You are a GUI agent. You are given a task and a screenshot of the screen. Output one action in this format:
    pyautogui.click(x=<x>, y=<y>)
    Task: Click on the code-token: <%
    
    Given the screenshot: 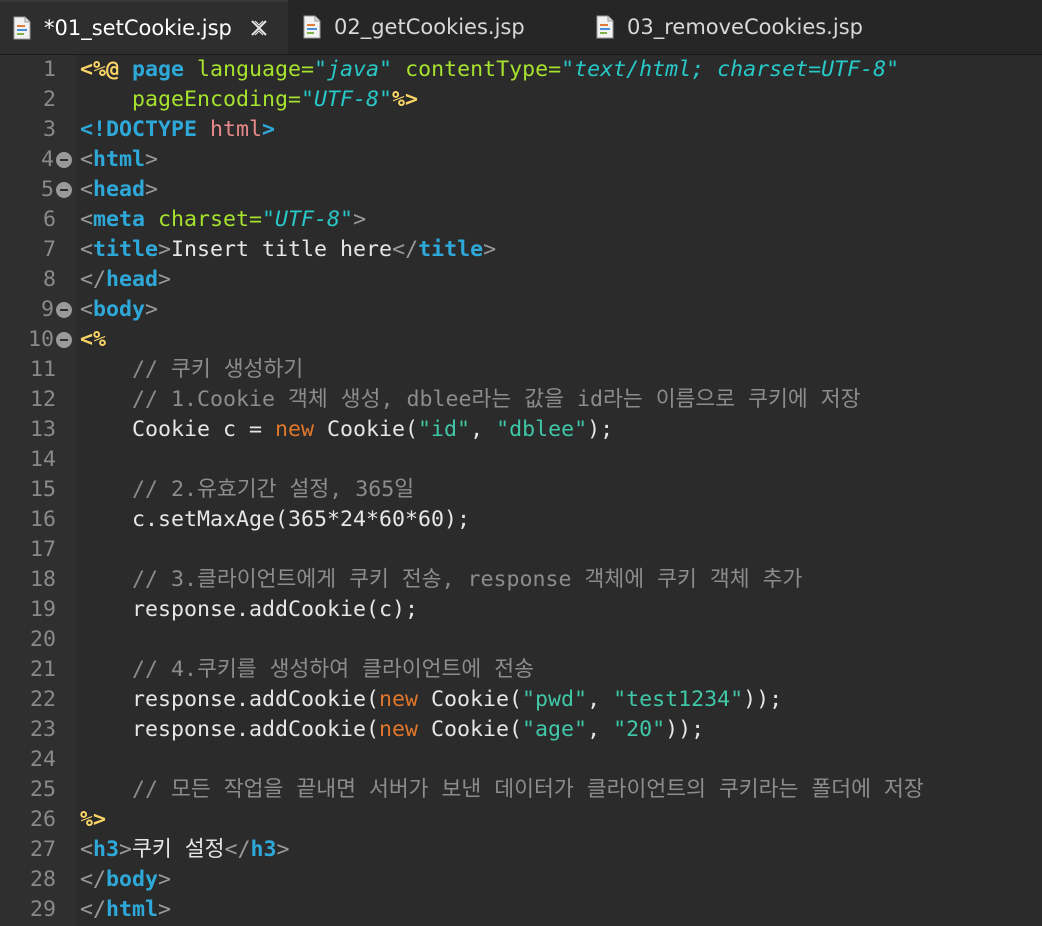 What is the action you would take?
    pyautogui.click(x=93, y=339)
    